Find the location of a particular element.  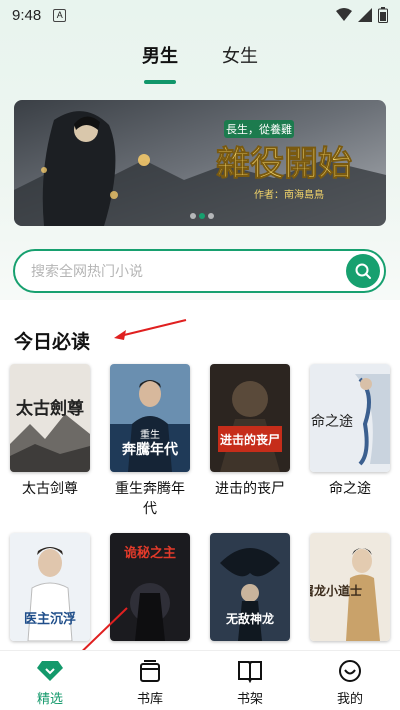

nav-label: 书库 is located at coordinates (149, 699).